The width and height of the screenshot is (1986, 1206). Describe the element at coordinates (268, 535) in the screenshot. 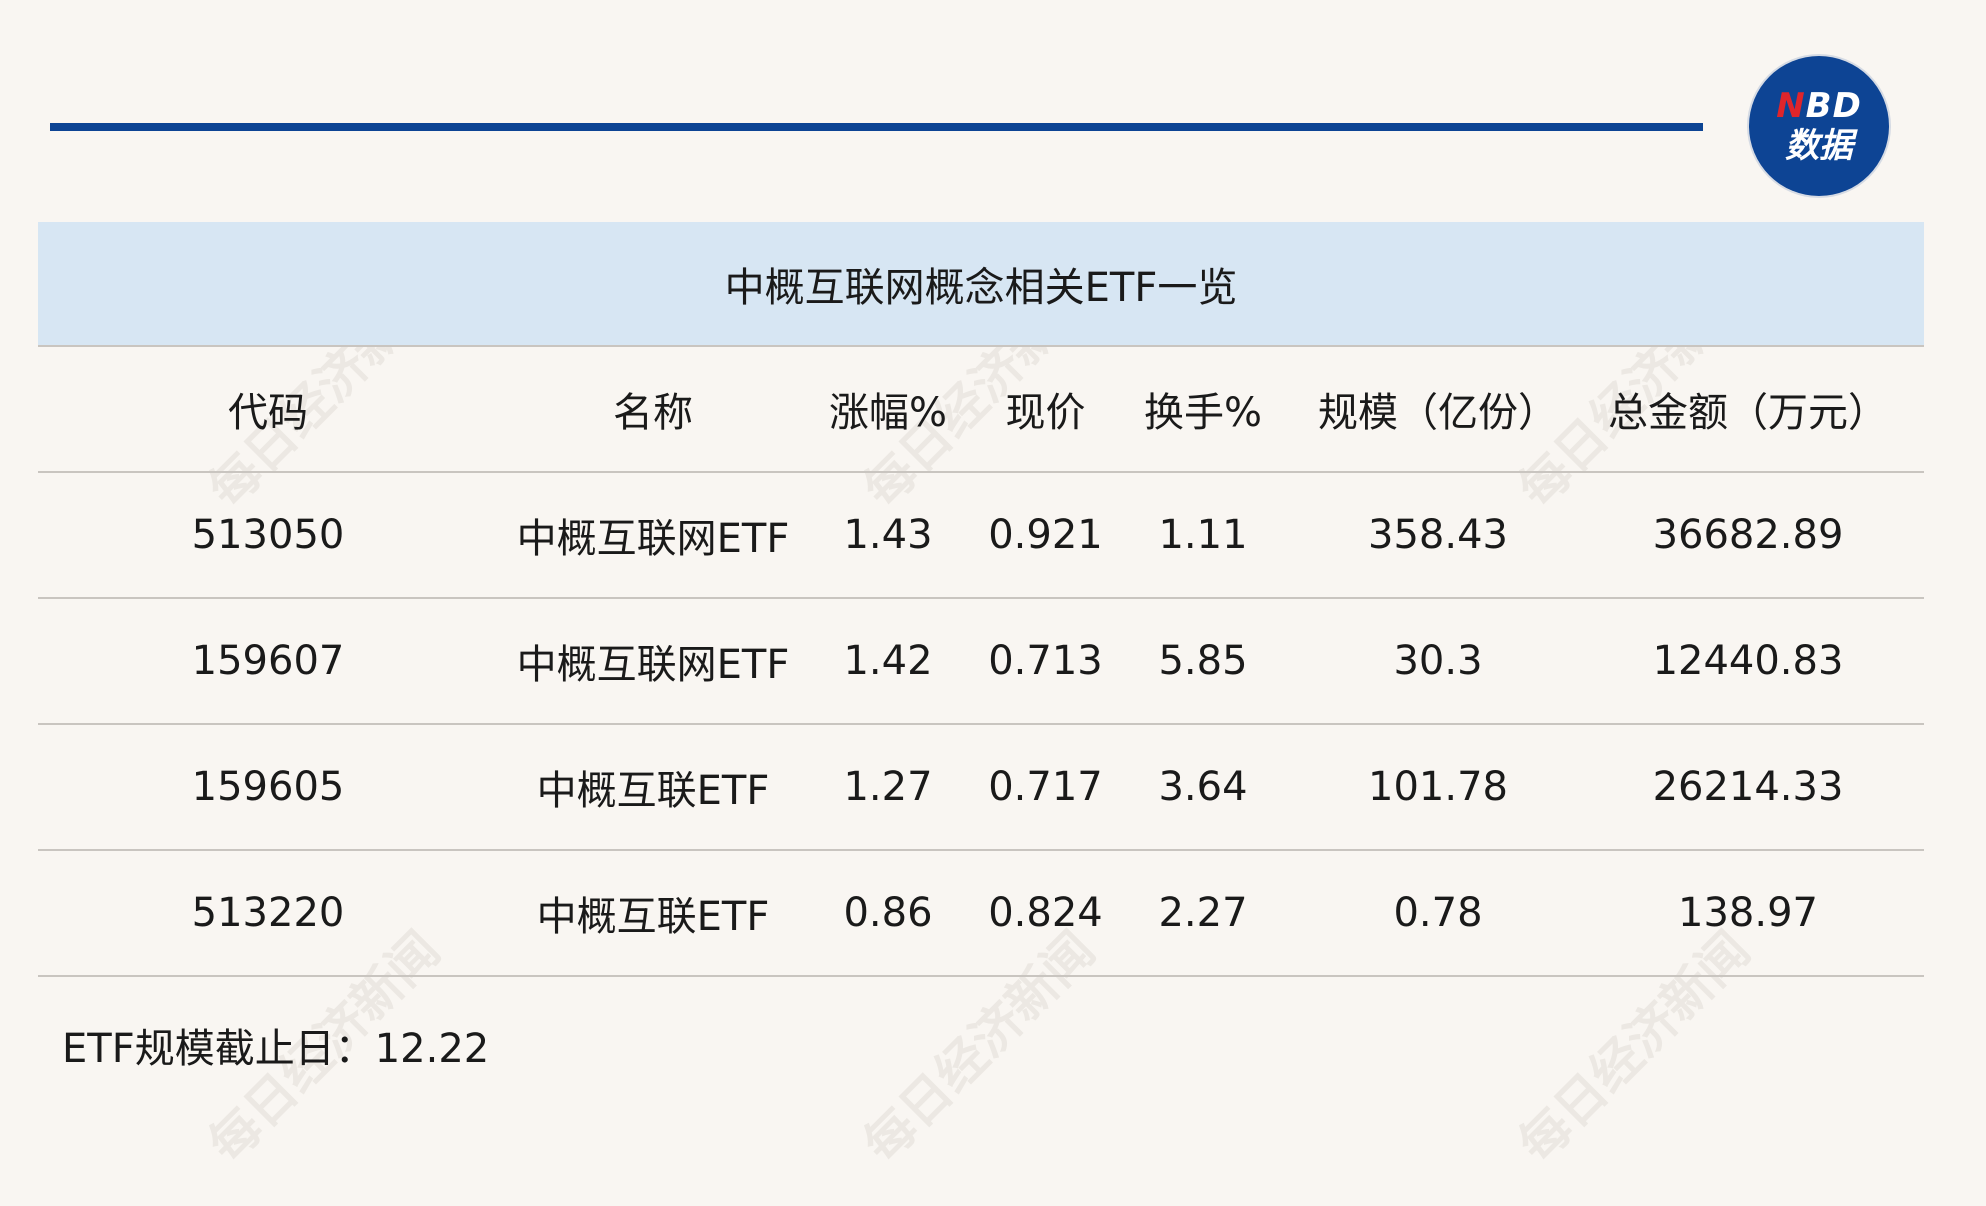

I see `cell-code: 513050` at that location.